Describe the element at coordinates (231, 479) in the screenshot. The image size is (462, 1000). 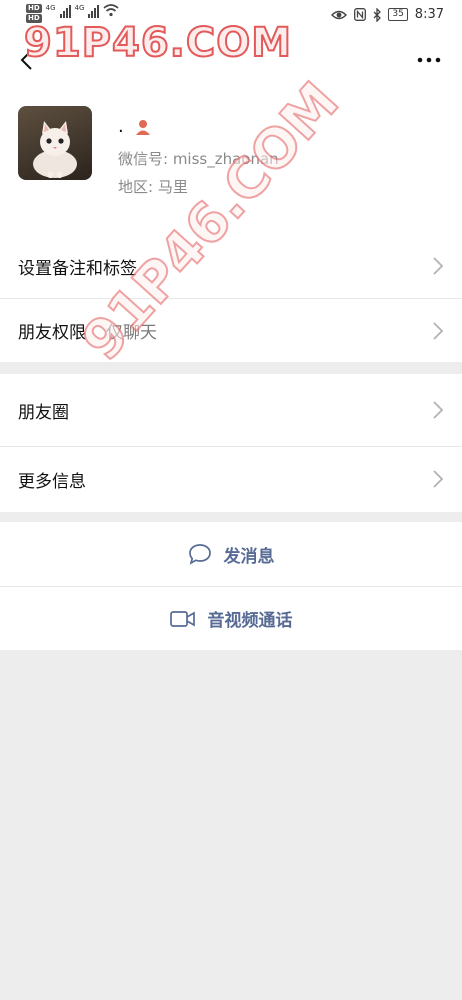
I see `more-info-row: 更多信息` at that location.